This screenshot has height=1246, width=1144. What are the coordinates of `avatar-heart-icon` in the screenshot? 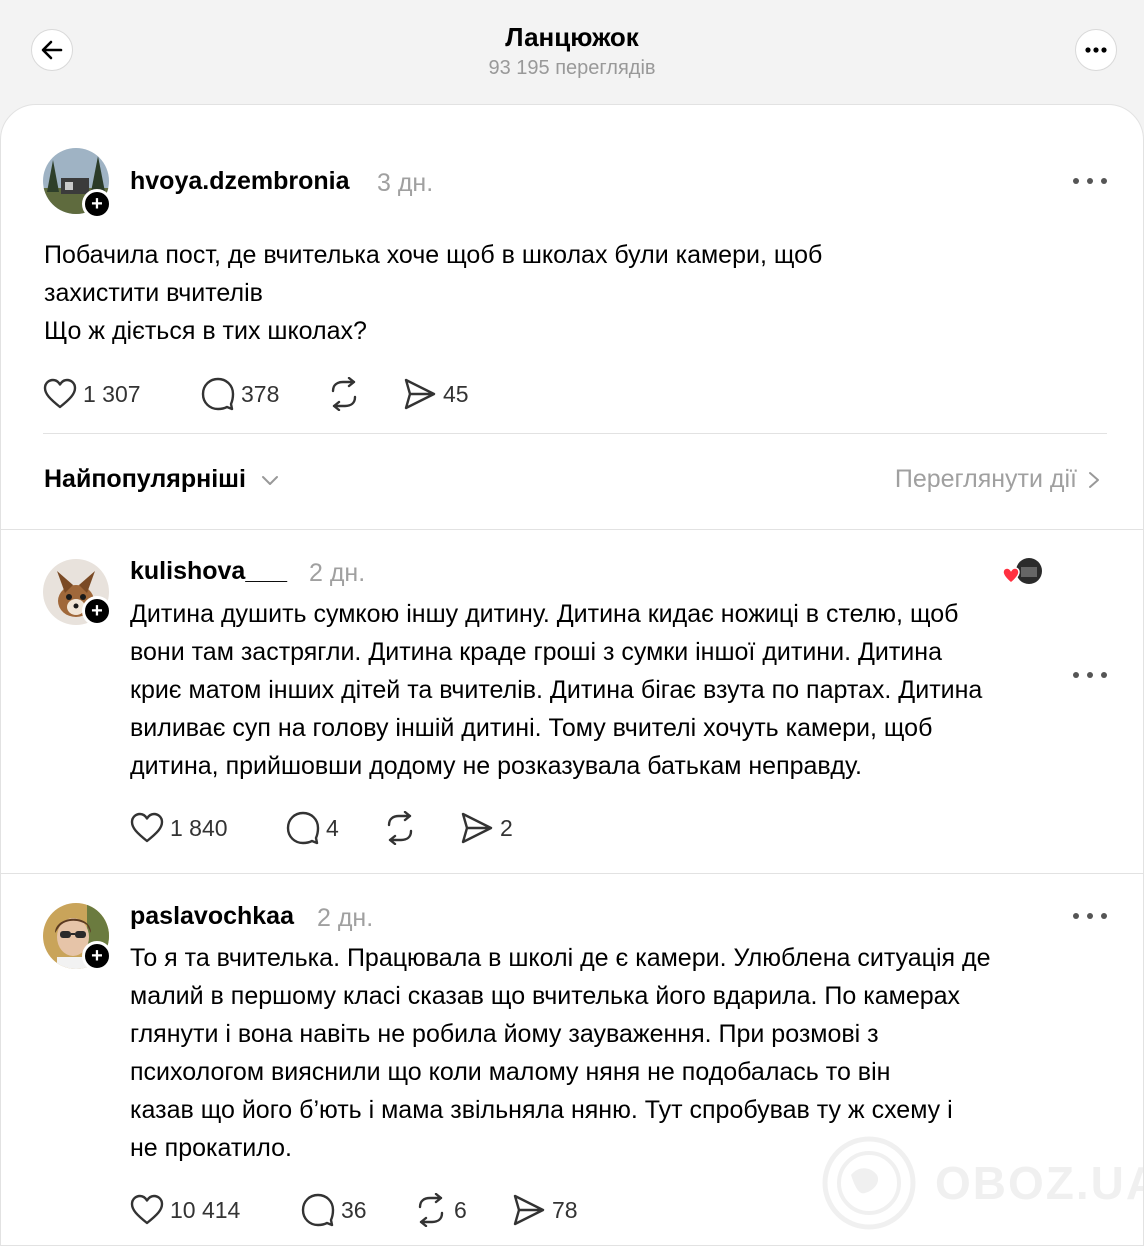 It's located at (1022, 571).